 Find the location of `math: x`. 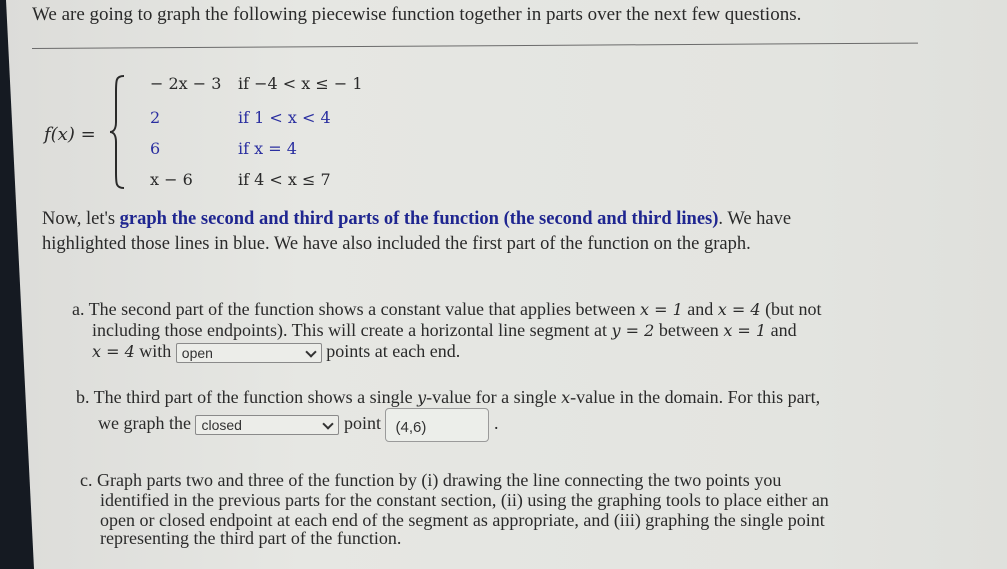

math: x is located at coordinates (566, 397).